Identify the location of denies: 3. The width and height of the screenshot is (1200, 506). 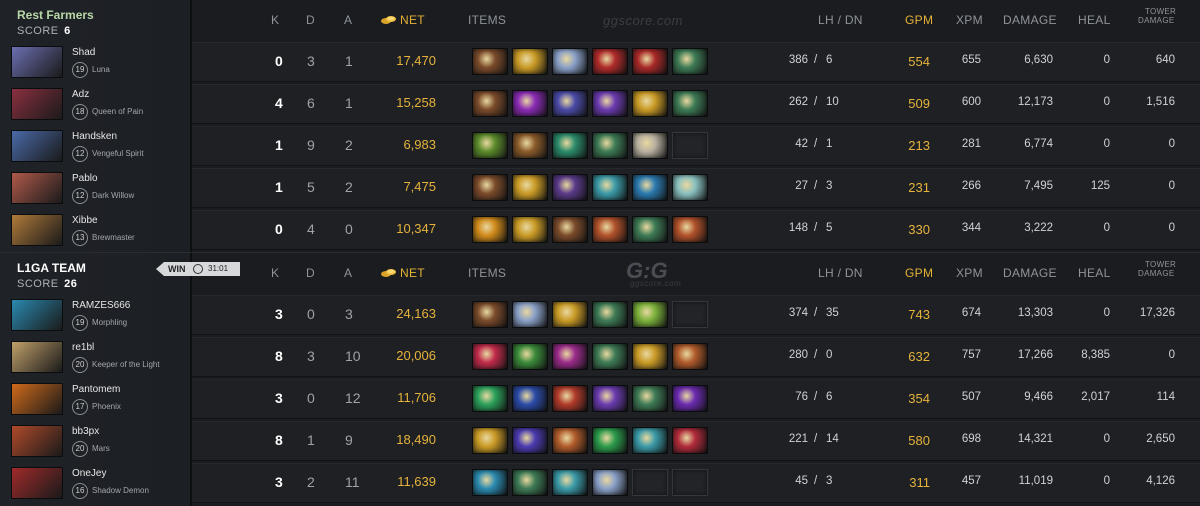
(829, 481).